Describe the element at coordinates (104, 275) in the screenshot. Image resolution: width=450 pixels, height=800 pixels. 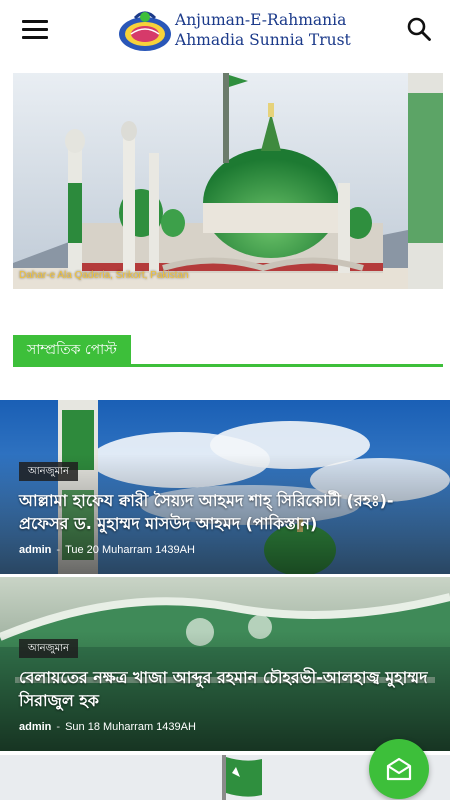
I see `hero-caption: Dahar-e Ala Qaderia, Srikort, Pakistan` at that location.